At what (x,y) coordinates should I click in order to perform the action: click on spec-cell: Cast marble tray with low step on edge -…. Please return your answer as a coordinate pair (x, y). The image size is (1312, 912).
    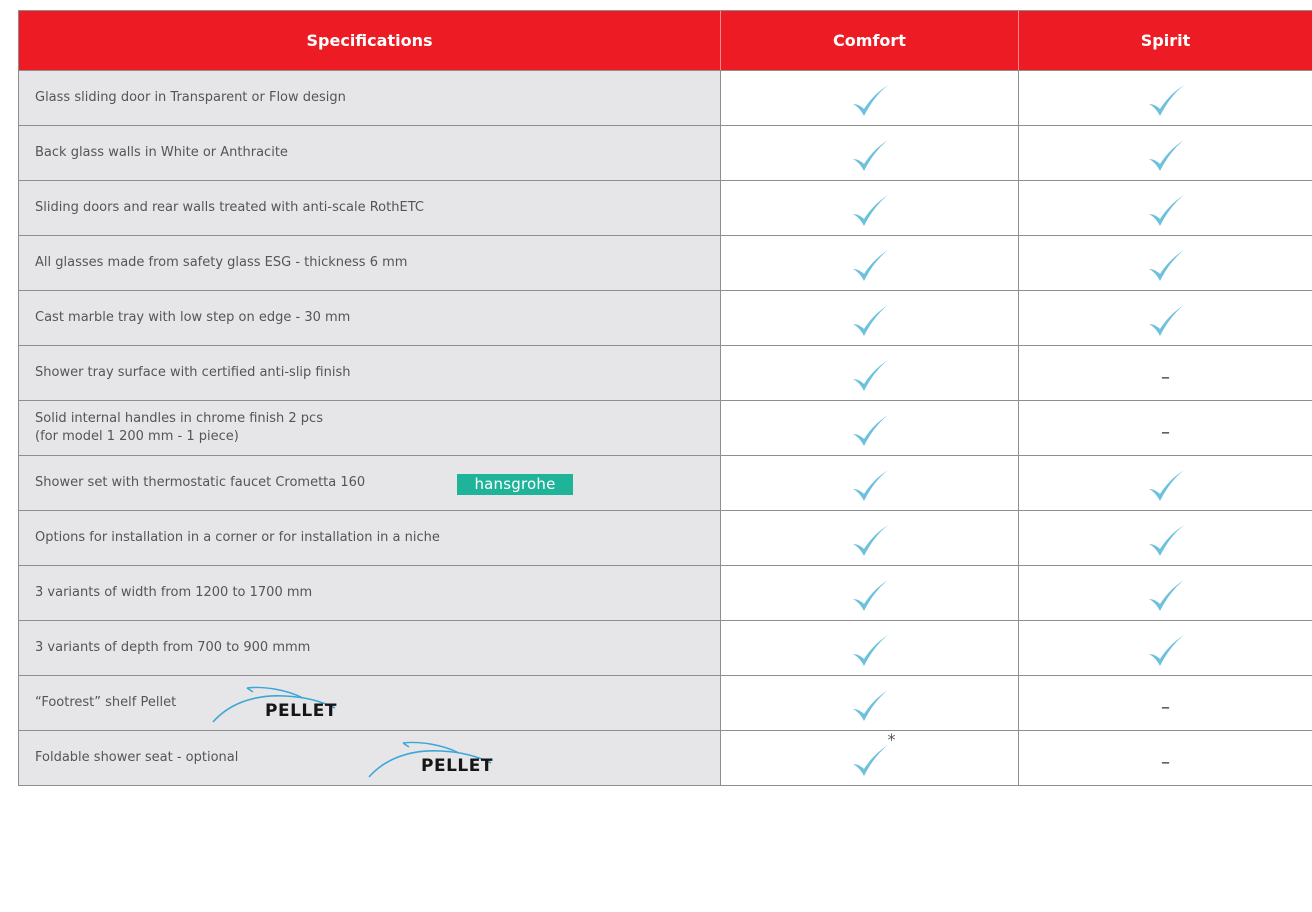
    Looking at the image, I should click on (369, 318).